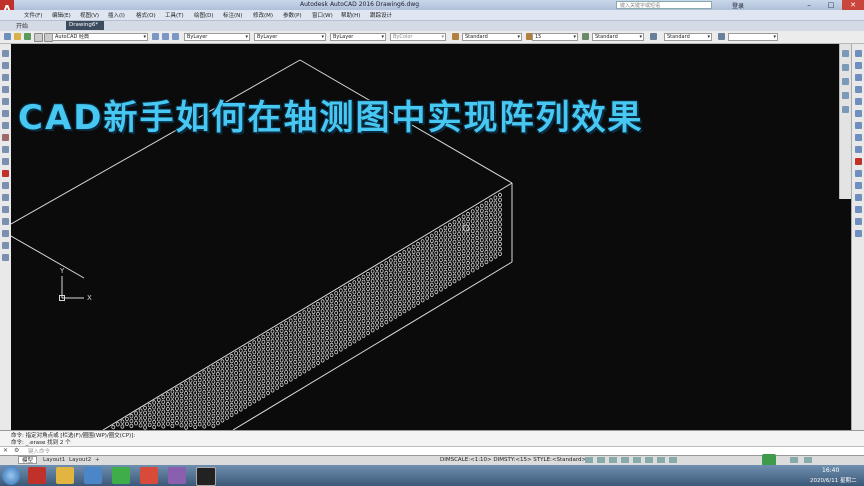 The height and width of the screenshot is (486, 864). Describe the element at coordinates (5, 65) in the screenshot. I see `construction-line-icon` at that location.